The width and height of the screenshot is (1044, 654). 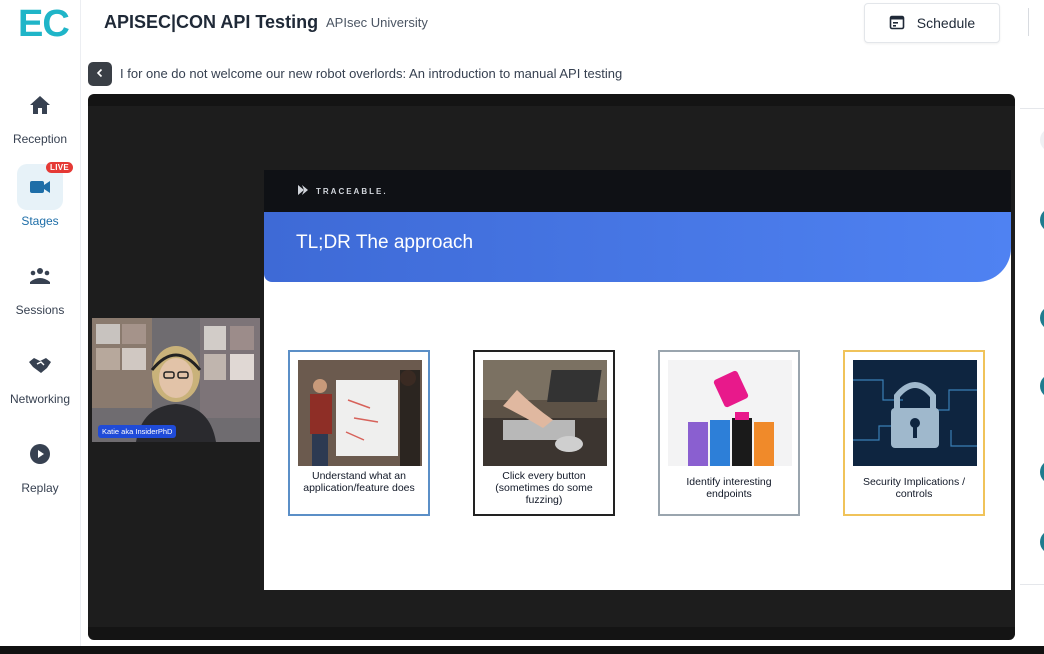 I want to click on handshake-icon, so click(x=40, y=365).